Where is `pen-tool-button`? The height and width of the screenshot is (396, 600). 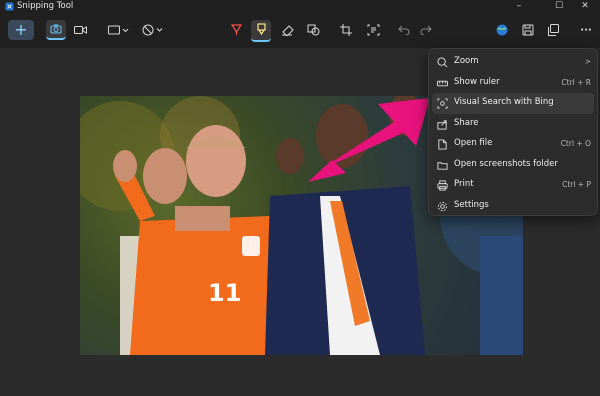 pen-tool-button is located at coordinates (236, 30).